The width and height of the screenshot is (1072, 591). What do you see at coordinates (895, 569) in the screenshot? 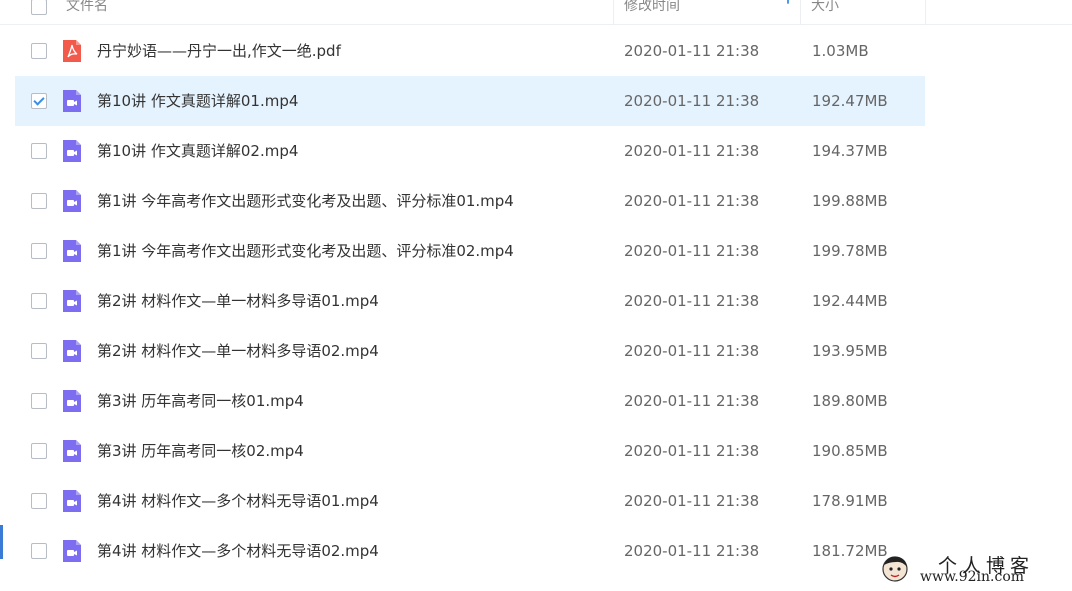
I see `avatar` at bounding box center [895, 569].